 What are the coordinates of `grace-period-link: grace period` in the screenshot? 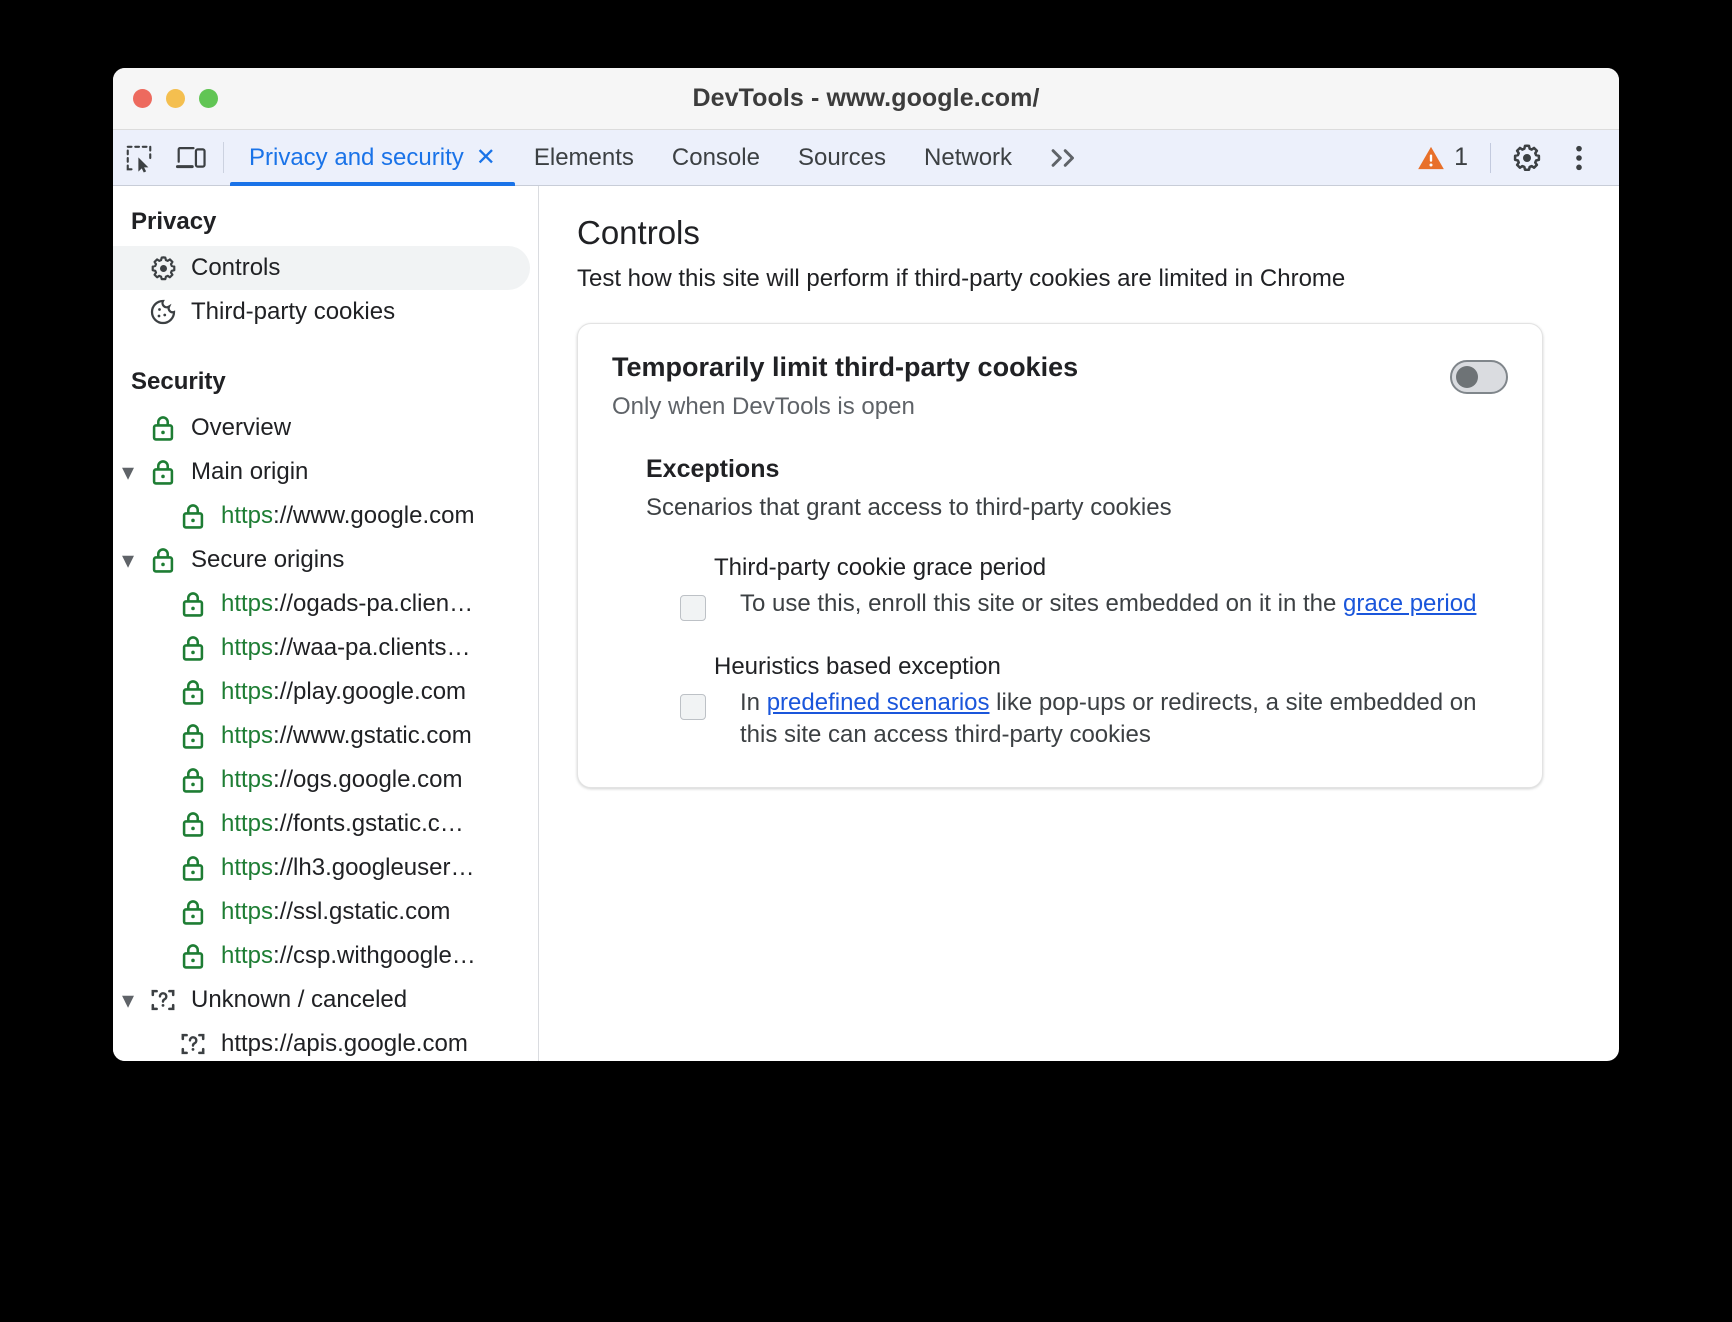 It's located at (1409, 603).